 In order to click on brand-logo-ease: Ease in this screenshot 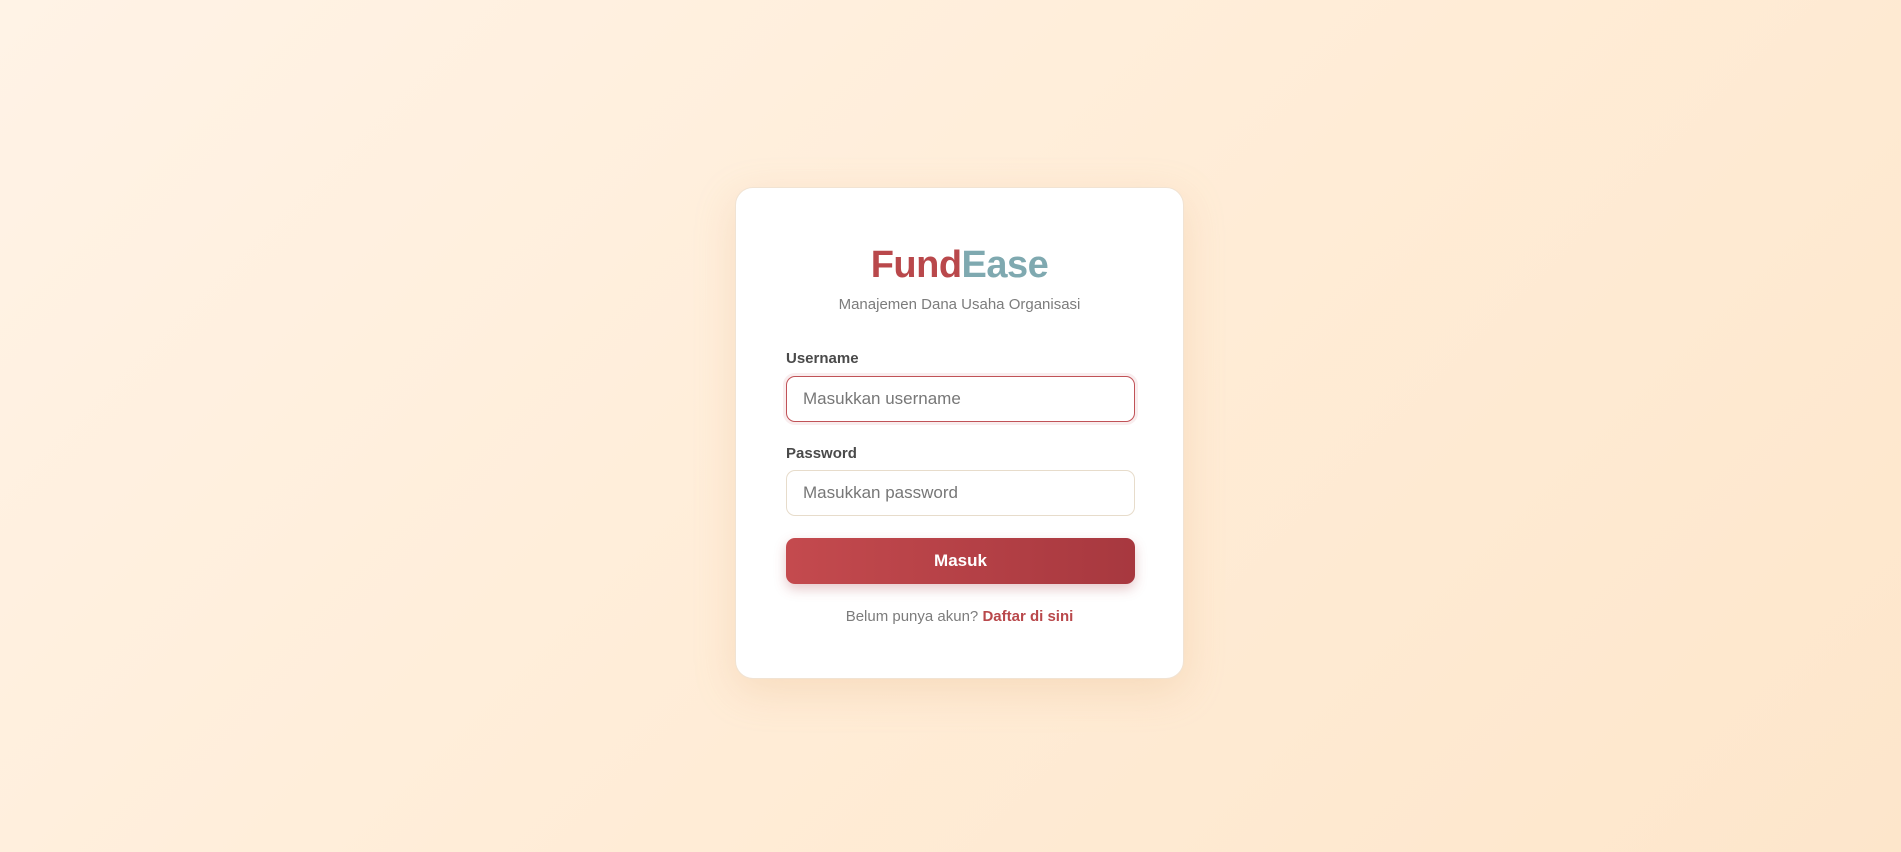, I will do `click(1005, 265)`.